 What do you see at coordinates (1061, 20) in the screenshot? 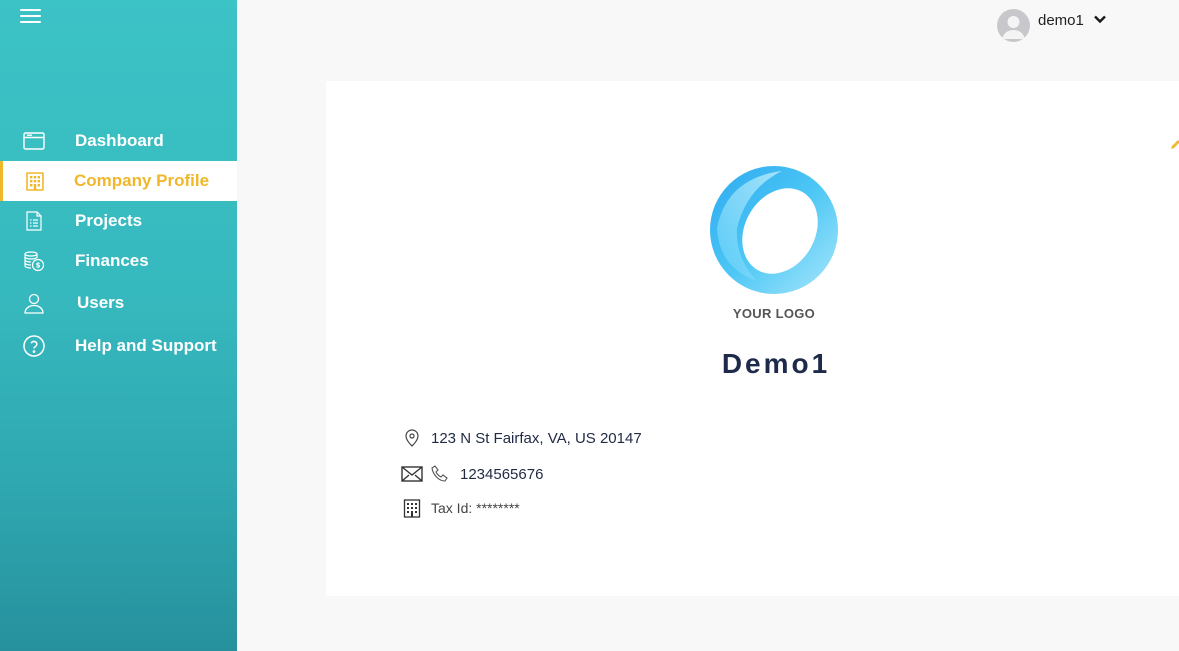
I see `username: demo1` at bounding box center [1061, 20].